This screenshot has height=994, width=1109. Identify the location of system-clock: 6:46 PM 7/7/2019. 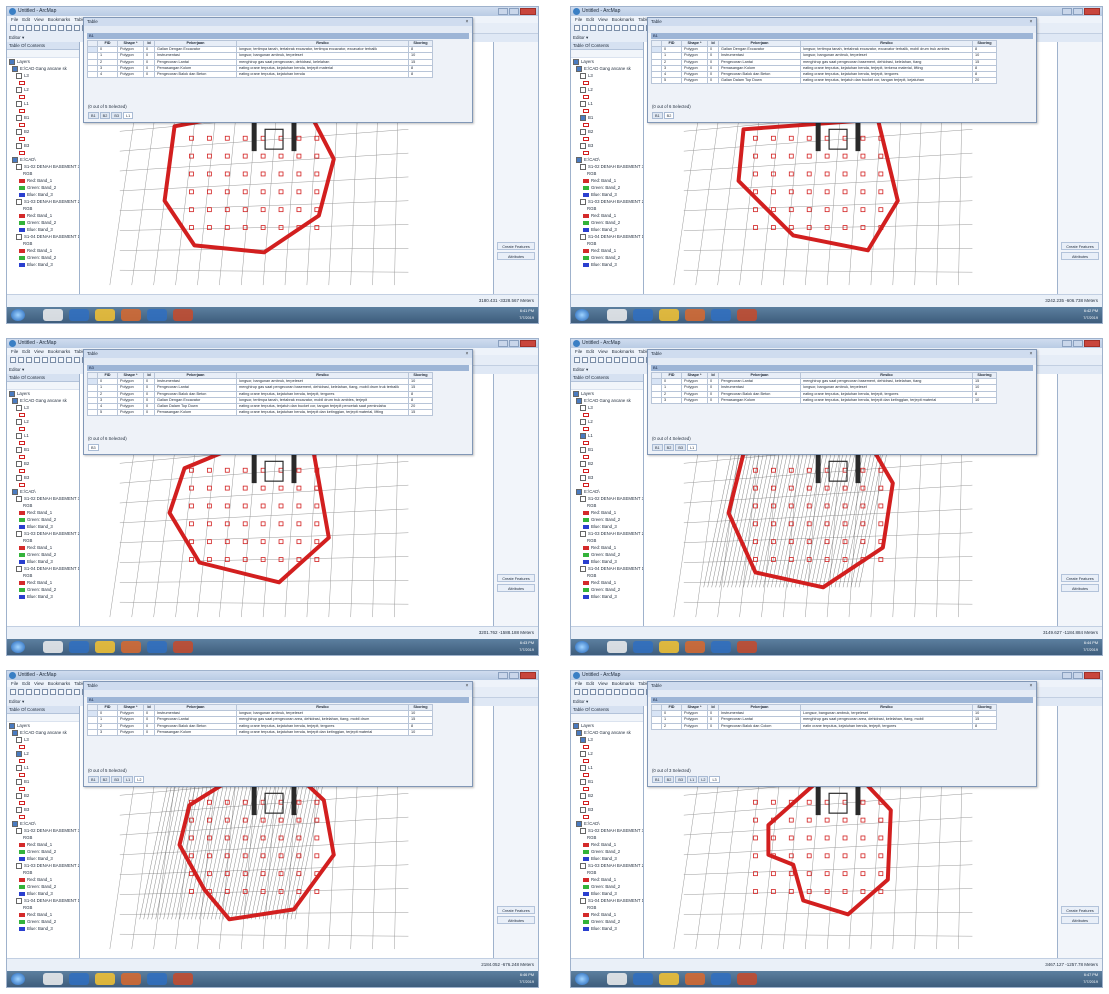
(526, 978).